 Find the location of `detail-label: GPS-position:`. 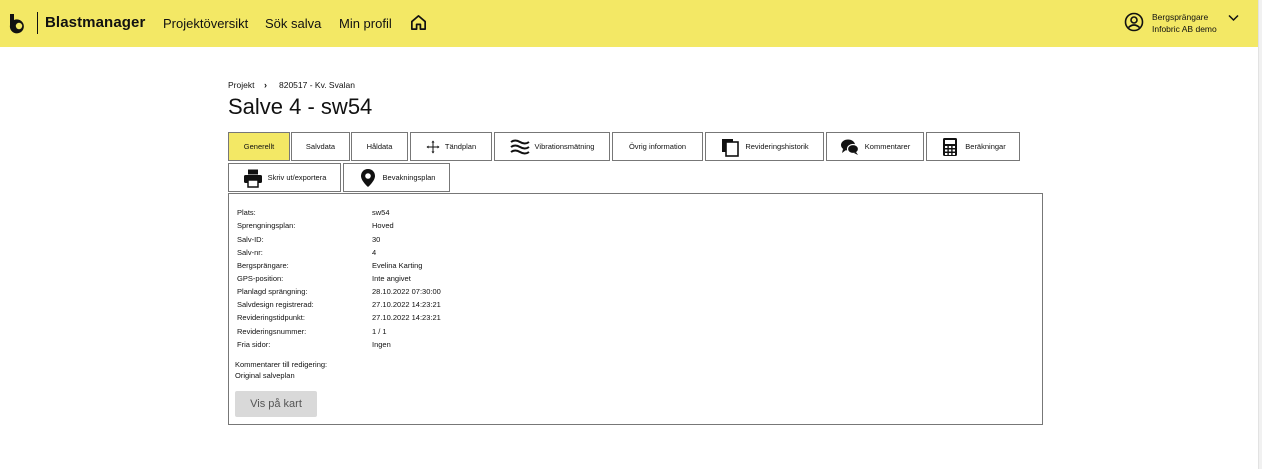

detail-label: GPS-position: is located at coordinates (260, 278).